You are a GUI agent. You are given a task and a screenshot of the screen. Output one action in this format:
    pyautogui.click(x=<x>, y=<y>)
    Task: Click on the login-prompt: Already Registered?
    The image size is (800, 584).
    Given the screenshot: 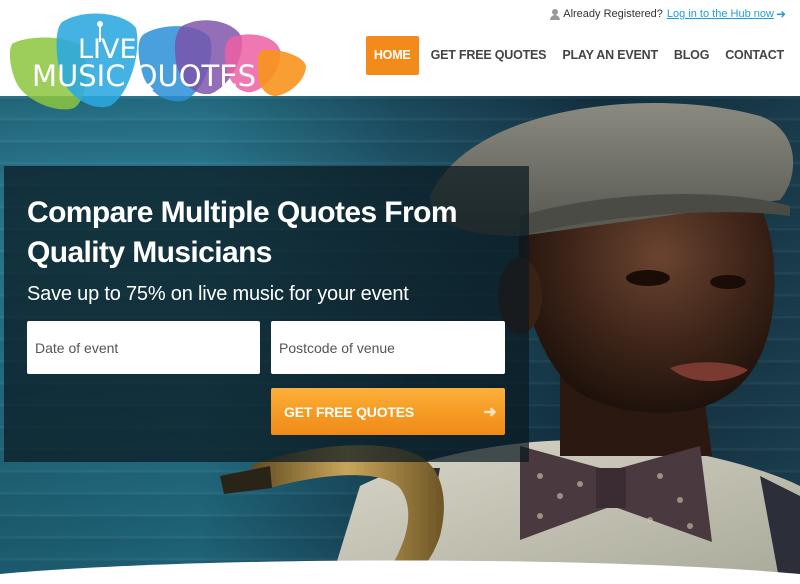 What is the action you would take?
    pyautogui.click(x=613, y=14)
    